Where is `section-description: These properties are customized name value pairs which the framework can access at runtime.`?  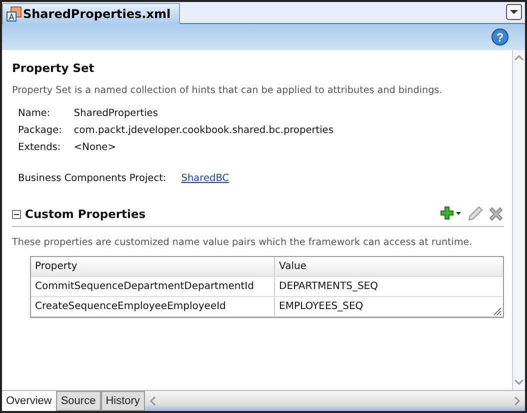 section-description: These properties are customized name value pairs which the framework can access at runtime. is located at coordinates (243, 242).